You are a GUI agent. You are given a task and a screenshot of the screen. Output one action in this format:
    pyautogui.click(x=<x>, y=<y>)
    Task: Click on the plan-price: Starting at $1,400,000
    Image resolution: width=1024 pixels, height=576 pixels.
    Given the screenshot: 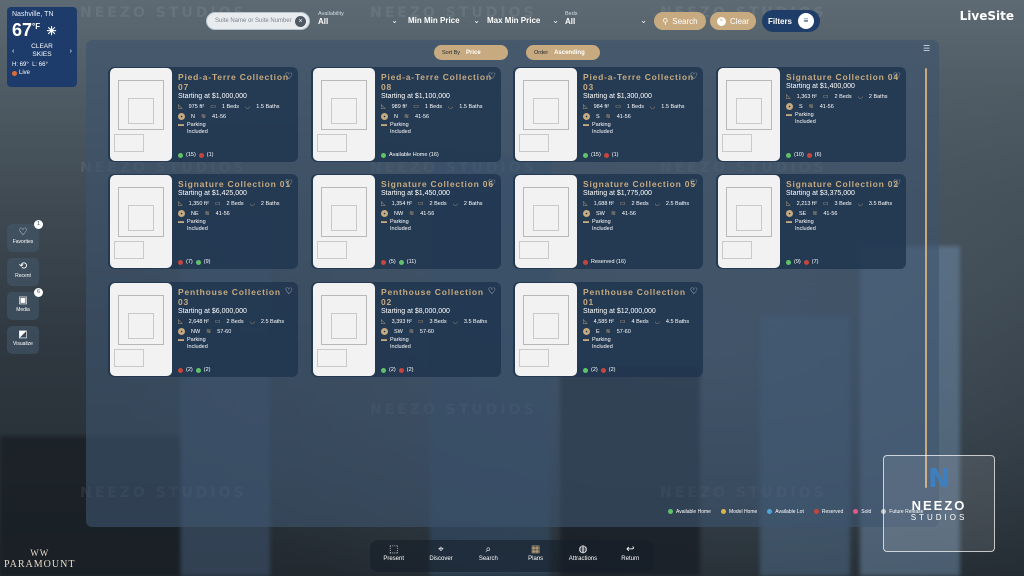 What is the action you would take?
    pyautogui.click(x=820, y=86)
    